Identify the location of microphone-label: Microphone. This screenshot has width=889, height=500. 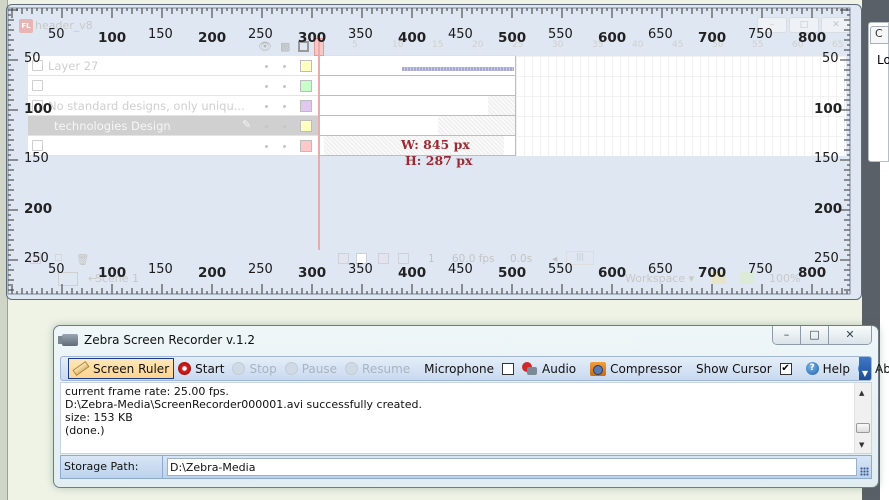
(459, 368).